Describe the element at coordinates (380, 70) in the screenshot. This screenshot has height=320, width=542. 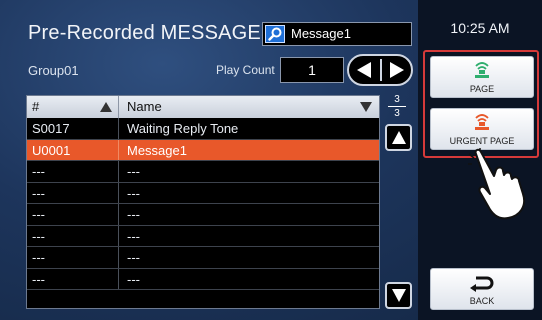
I see `play-count-stepper` at that location.